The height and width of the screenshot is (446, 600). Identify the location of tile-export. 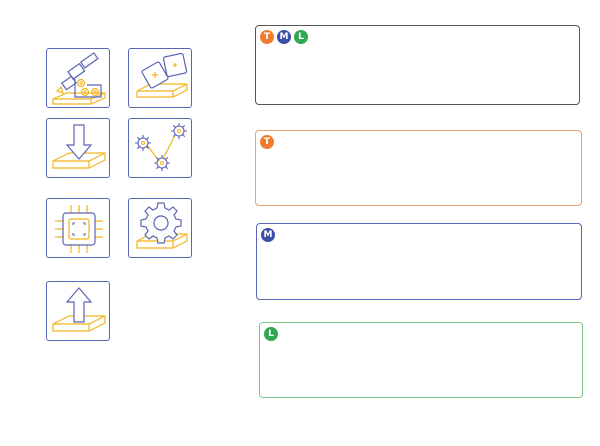
(78, 311).